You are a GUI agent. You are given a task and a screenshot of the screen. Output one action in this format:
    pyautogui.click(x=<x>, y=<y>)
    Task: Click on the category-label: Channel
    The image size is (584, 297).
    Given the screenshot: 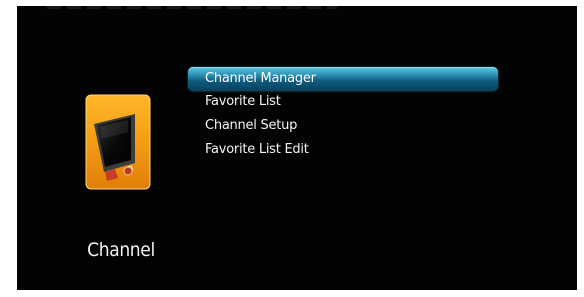 What is the action you would take?
    pyautogui.click(x=121, y=250)
    